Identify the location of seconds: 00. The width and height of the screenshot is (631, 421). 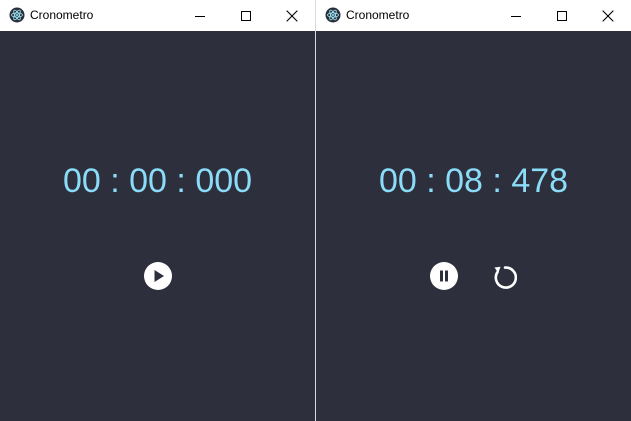
(148, 181).